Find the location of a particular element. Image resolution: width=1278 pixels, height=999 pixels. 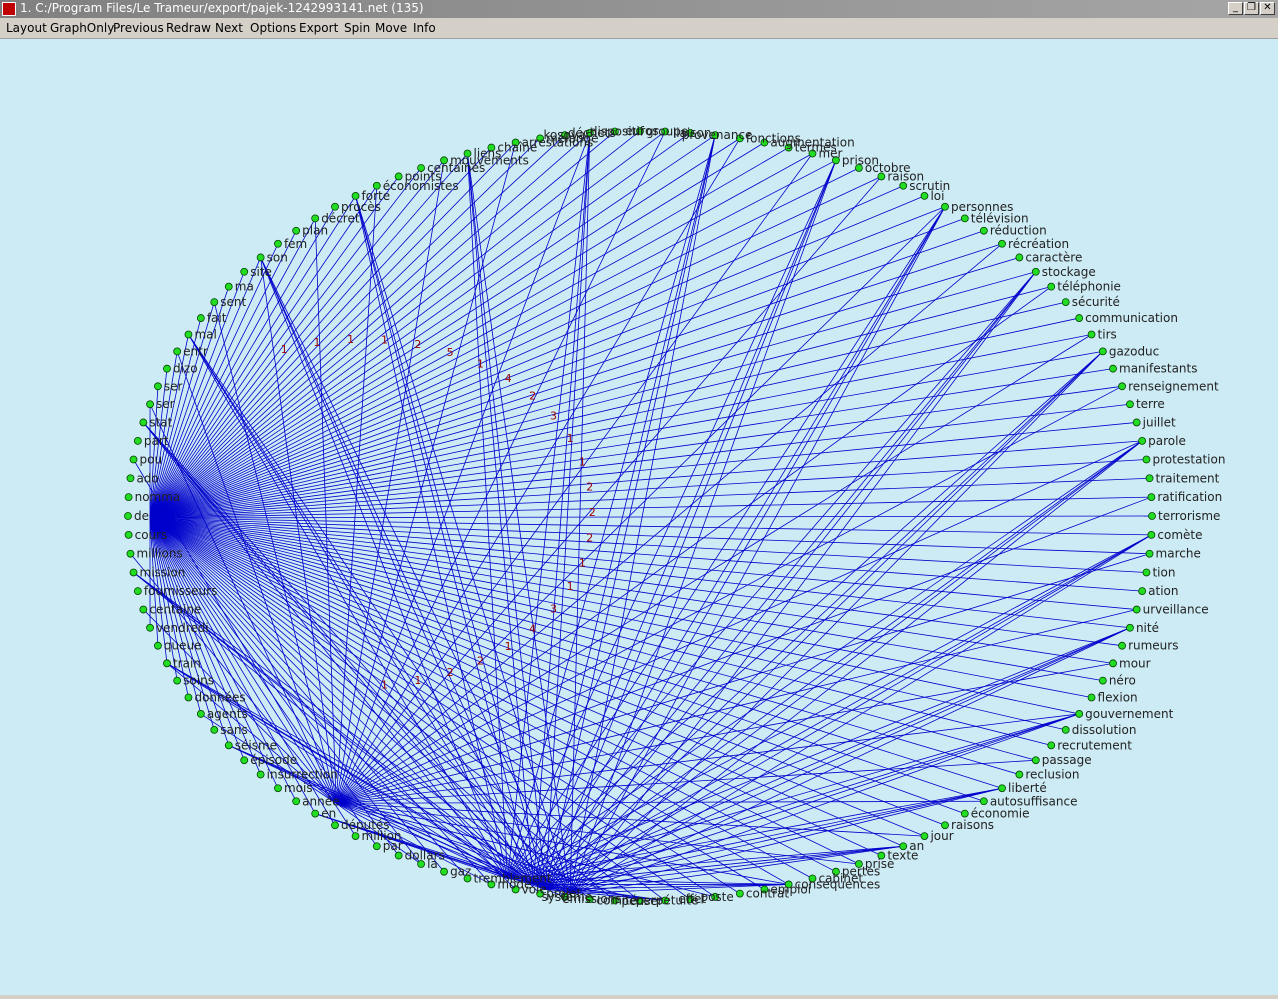

menu-export: Export is located at coordinates (318, 28).